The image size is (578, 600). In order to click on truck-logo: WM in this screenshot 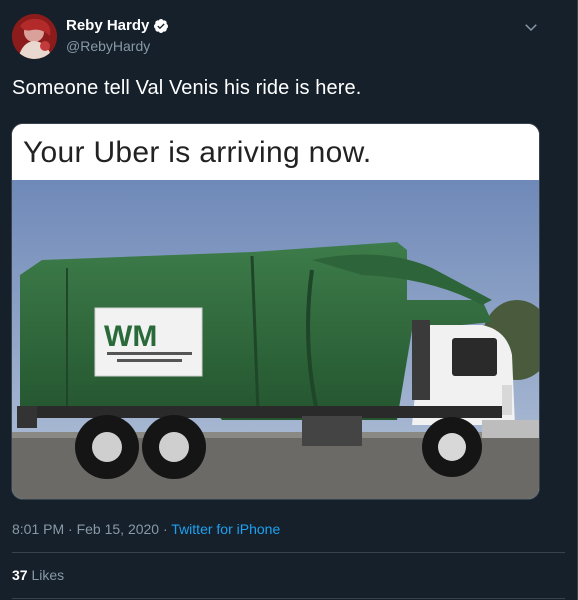, I will do `click(130, 336)`.